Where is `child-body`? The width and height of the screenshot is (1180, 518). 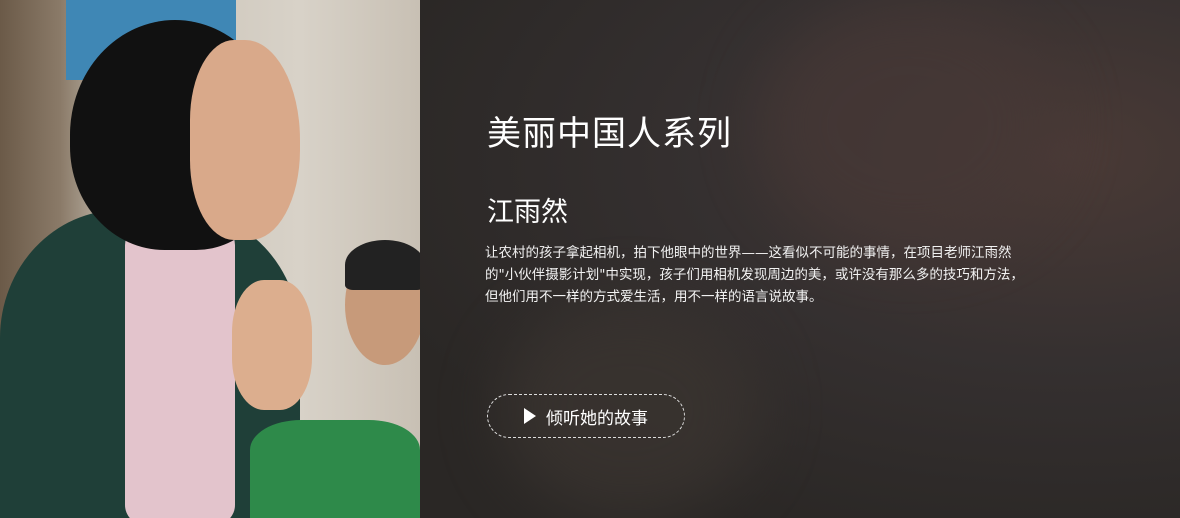
child-body is located at coordinates (335, 469).